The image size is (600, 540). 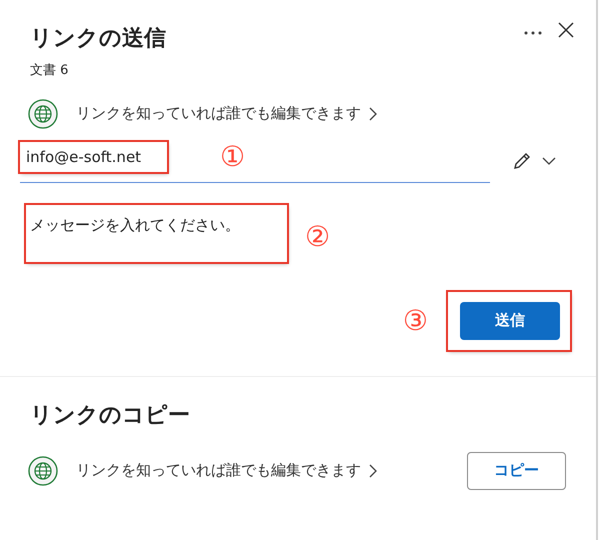 What do you see at coordinates (510, 321) in the screenshot?
I see `send-button: 送信` at bounding box center [510, 321].